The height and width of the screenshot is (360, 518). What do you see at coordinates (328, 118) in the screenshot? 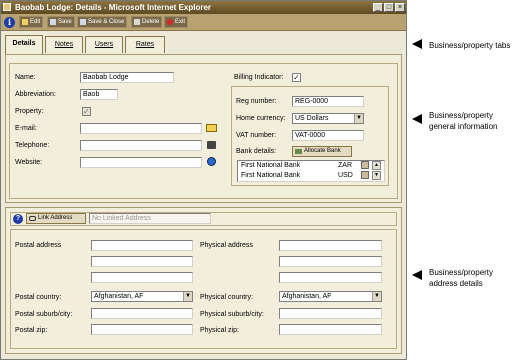
I see `home-currency-select: US Dollars ▼` at bounding box center [328, 118].